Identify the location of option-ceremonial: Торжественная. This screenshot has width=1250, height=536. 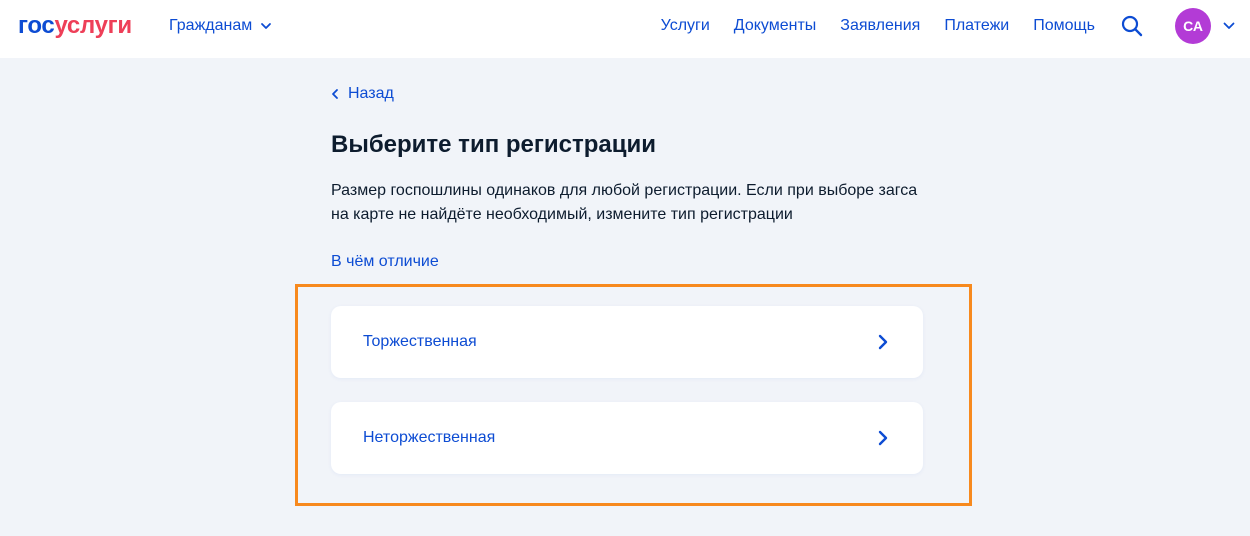
(627, 342).